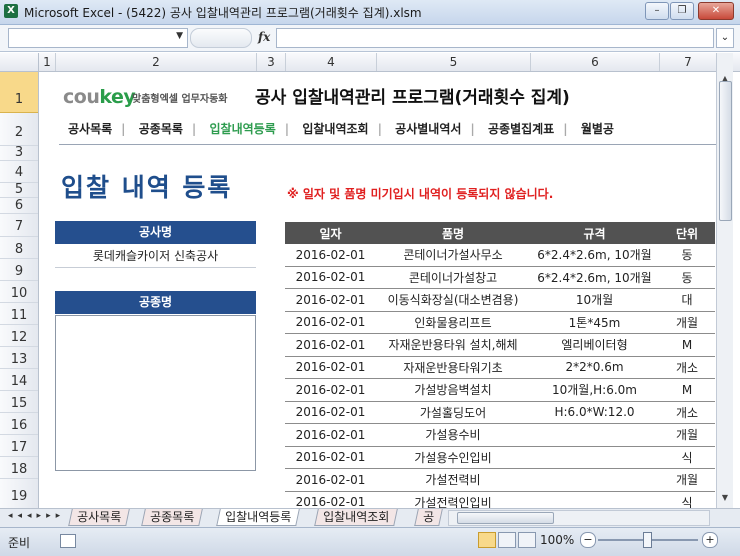 The image size is (740, 556). What do you see at coordinates (19, 468) in the screenshot?
I see `row-header: 18` at bounding box center [19, 468].